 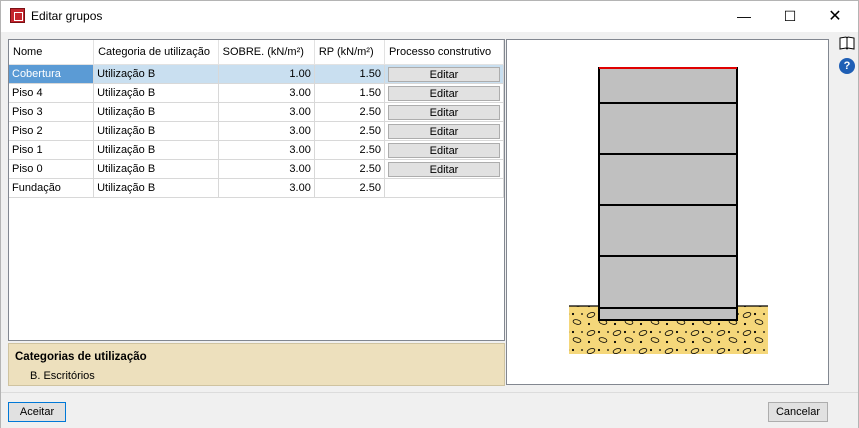 I want to click on window-title: Editar grupos, so click(x=67, y=16).